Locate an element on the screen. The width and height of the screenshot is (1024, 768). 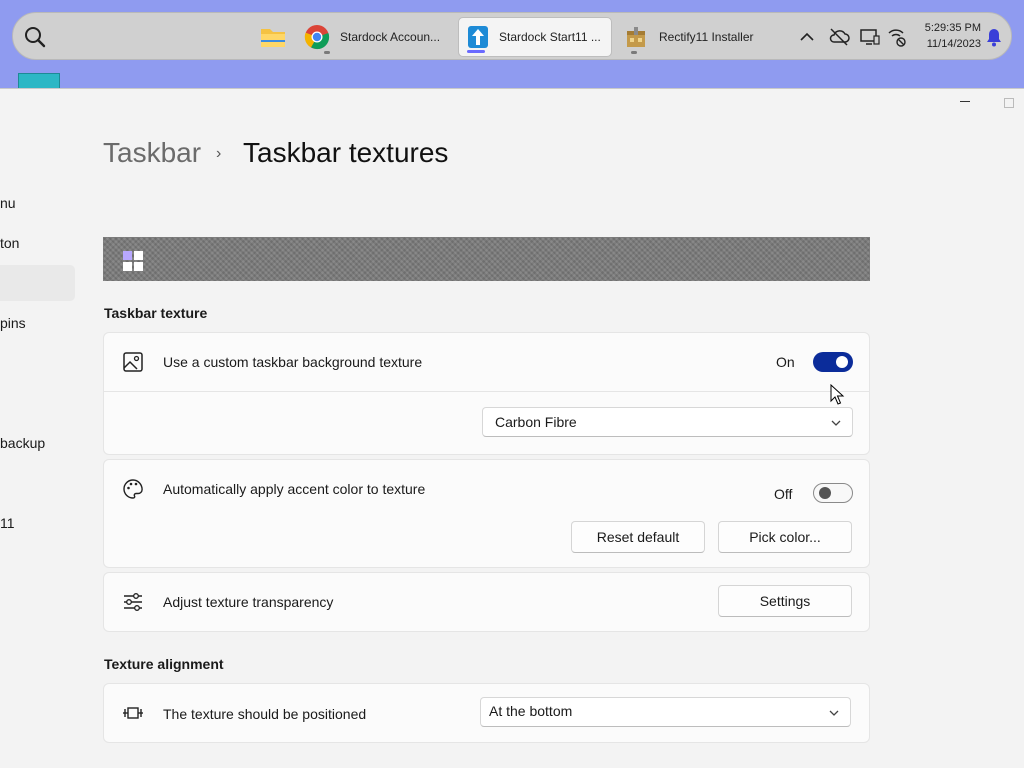
cloud-icon is located at coordinates (839, 37).